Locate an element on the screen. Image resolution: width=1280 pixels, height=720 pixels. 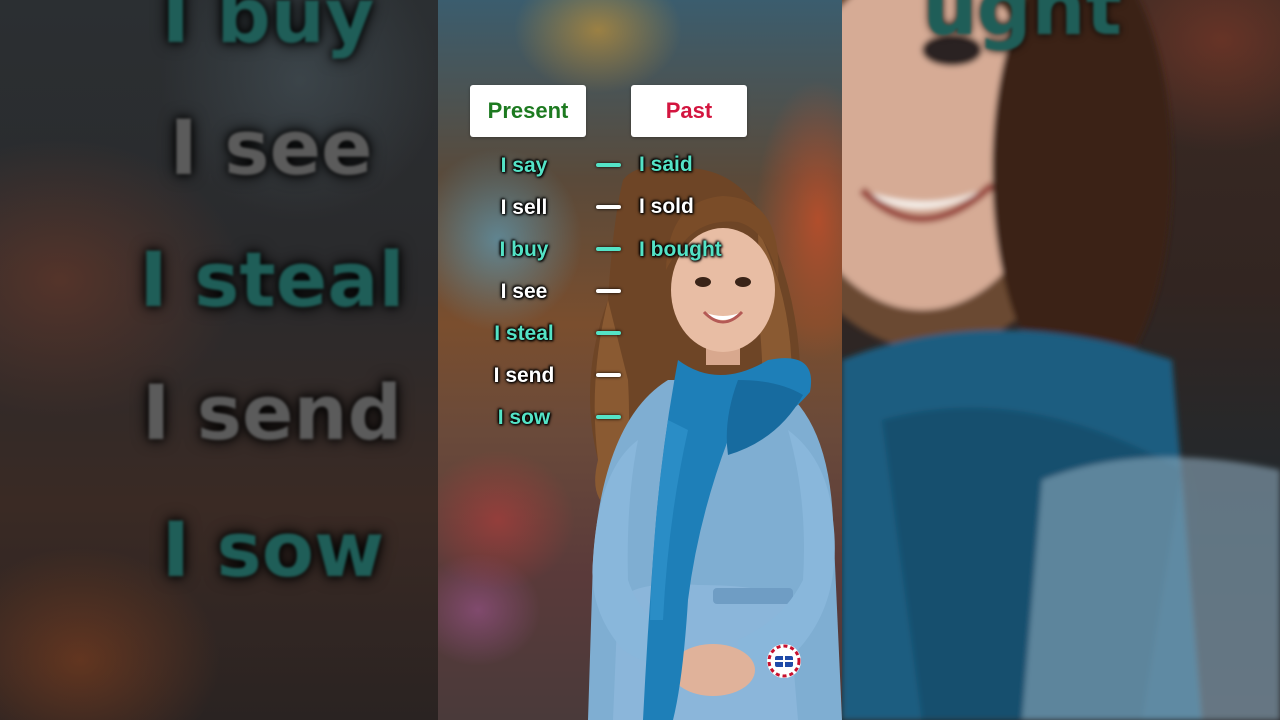
blurred-word: I steal is located at coordinates (272, 279).